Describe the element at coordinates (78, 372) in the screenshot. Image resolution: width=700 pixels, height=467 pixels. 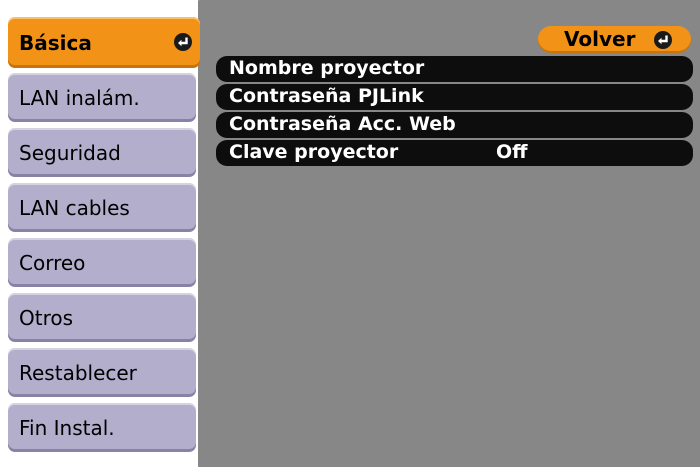
I see `sidebar-item-label: Restablecer` at that location.